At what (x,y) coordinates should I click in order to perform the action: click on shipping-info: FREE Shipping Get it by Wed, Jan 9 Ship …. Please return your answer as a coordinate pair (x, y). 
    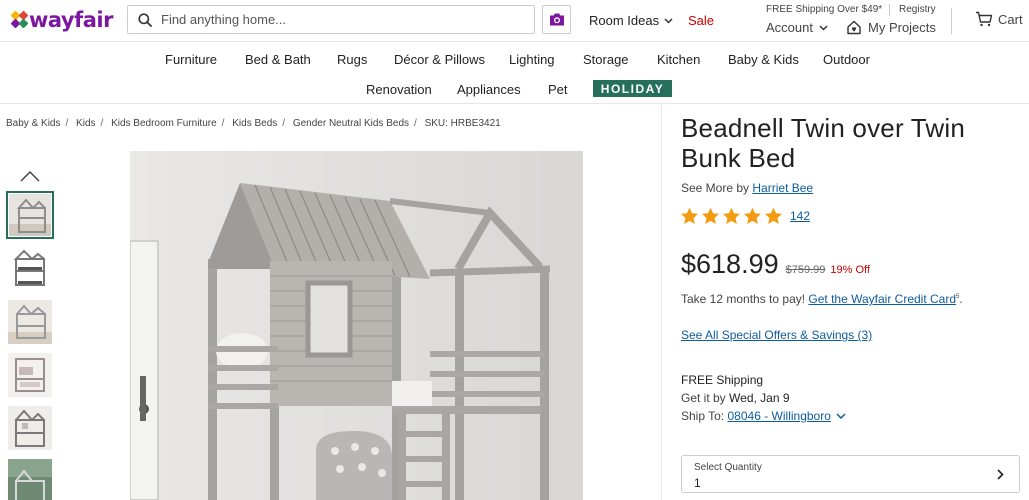
    Looking at the image, I should click on (763, 398).